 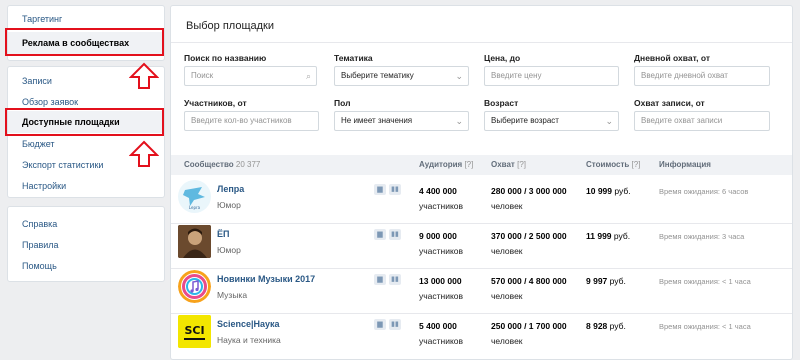 I want to click on search-icon: ⌕, so click(x=308, y=76).